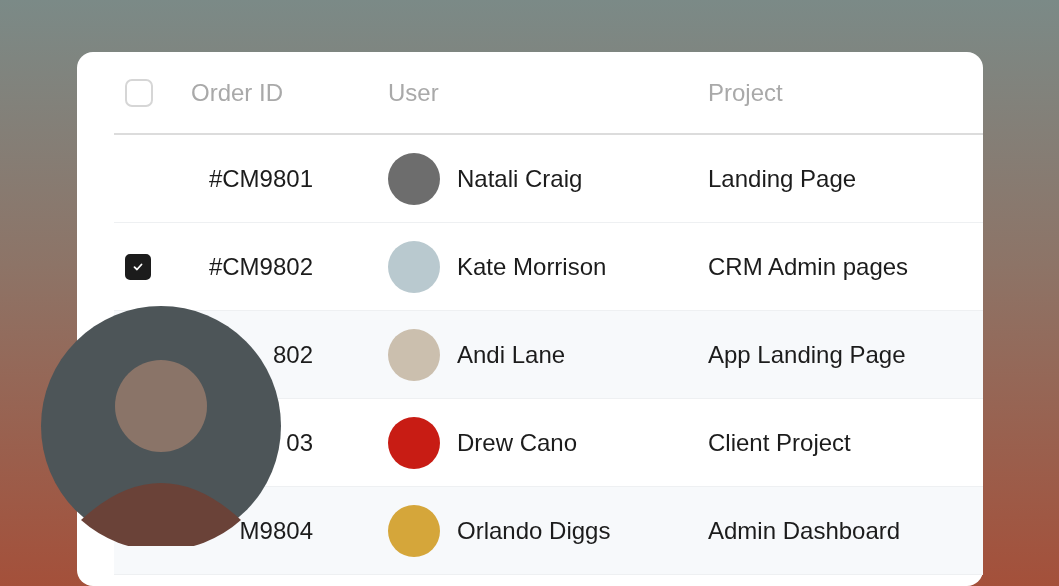 Image resolution: width=1059 pixels, height=586 pixels. Describe the element at coordinates (520, 178) in the screenshot. I see `user-name: Natali Craig` at that location.